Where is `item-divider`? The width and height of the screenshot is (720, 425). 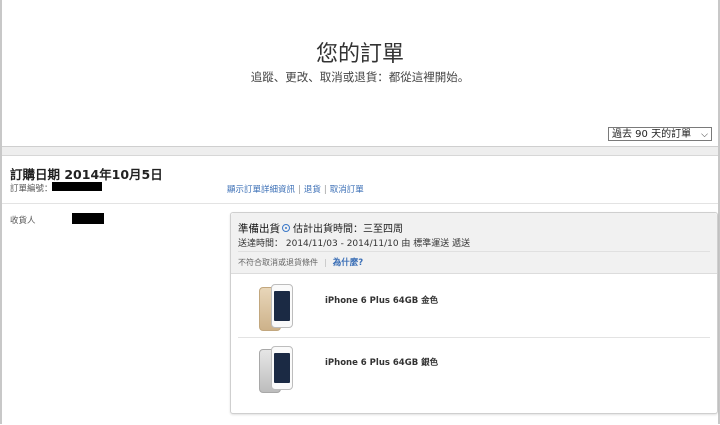 item-divider is located at coordinates (474, 337).